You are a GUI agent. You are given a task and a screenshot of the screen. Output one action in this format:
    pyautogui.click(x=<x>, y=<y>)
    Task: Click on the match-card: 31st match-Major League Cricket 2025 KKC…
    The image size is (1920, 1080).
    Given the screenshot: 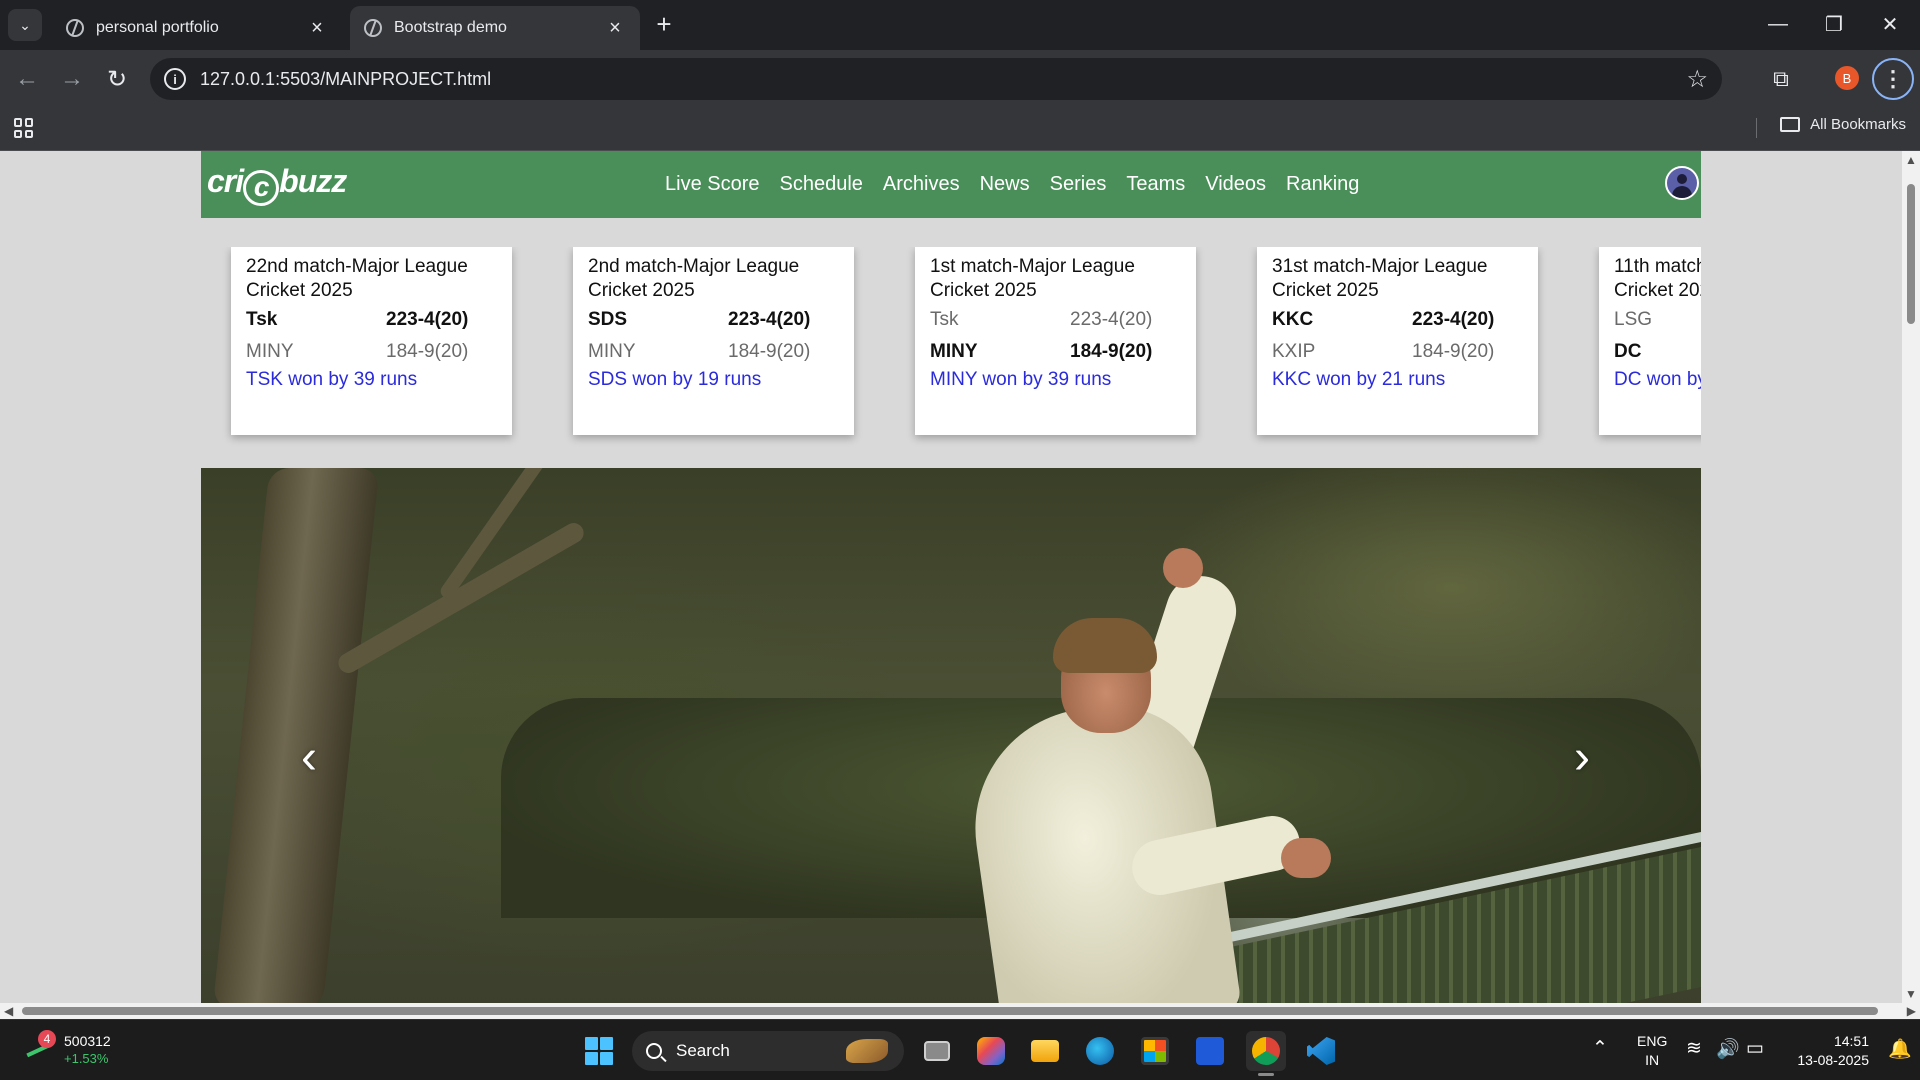 What is the action you would take?
    pyautogui.click(x=1397, y=341)
    